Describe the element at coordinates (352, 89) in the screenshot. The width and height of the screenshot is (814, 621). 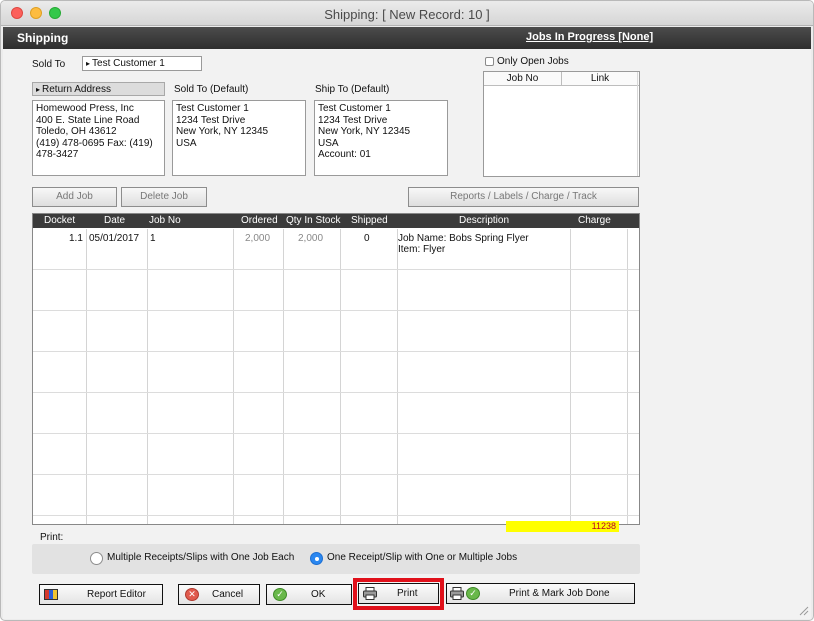
I see `ship-to-default-label: Ship To (Default)` at that location.